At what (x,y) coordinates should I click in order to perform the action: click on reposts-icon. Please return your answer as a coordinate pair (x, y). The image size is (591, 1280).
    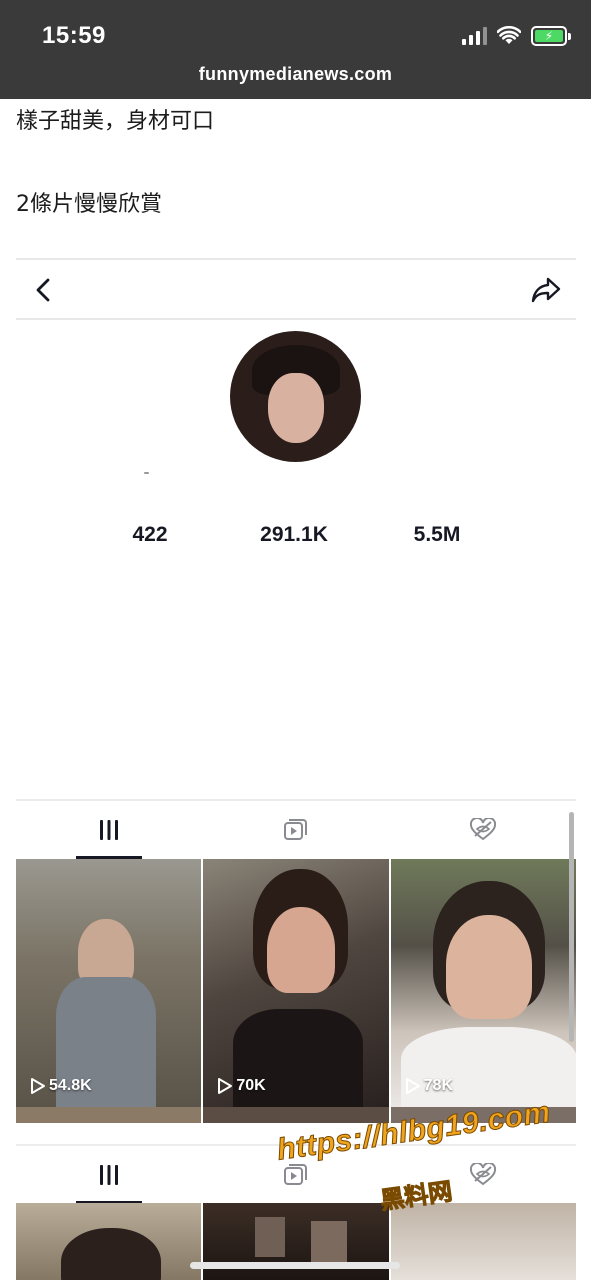
    Looking at the image, I should click on (295, 829).